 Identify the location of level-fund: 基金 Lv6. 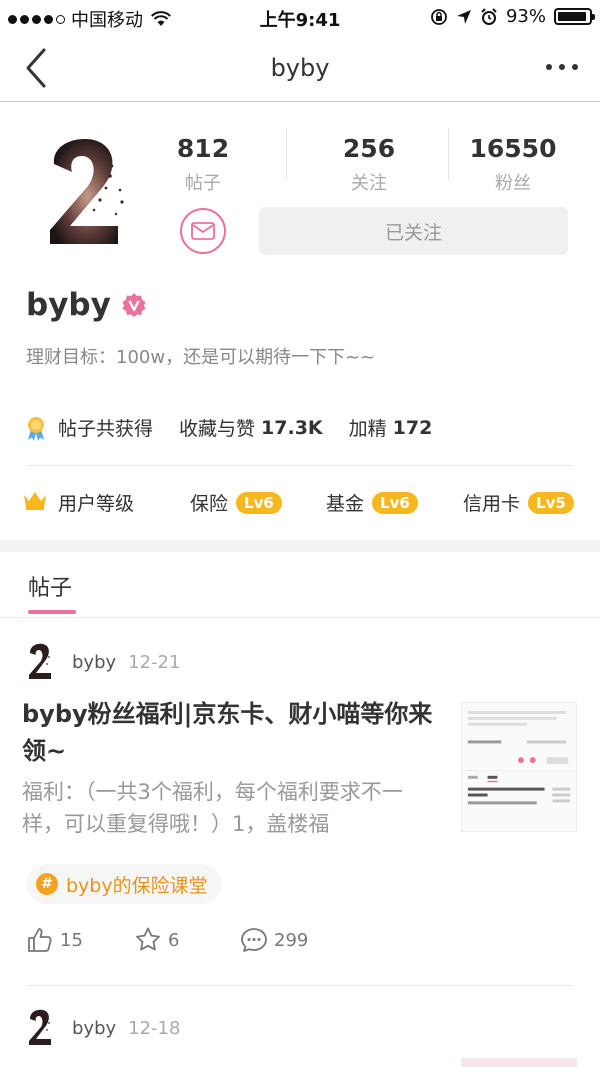
(372, 502).